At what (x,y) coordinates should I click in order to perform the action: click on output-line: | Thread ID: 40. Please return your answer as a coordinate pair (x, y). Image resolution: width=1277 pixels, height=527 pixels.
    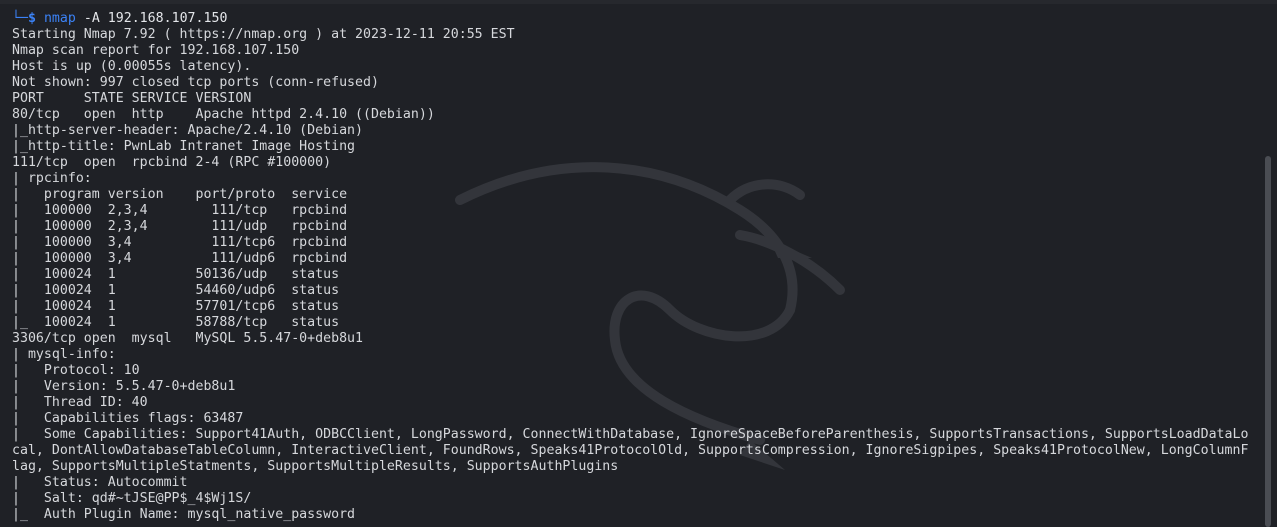
    Looking at the image, I should click on (80, 402).